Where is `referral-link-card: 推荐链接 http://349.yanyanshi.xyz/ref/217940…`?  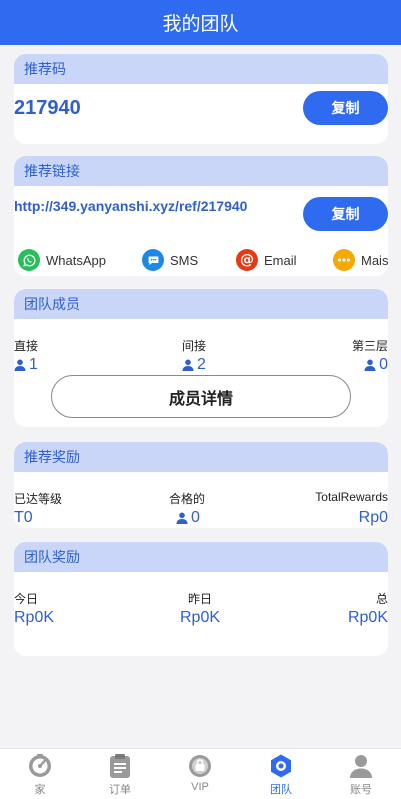
referral-link-card: 推荐链接 http://349.yanyanshi.xyz/ref/217940… is located at coordinates (201, 216).